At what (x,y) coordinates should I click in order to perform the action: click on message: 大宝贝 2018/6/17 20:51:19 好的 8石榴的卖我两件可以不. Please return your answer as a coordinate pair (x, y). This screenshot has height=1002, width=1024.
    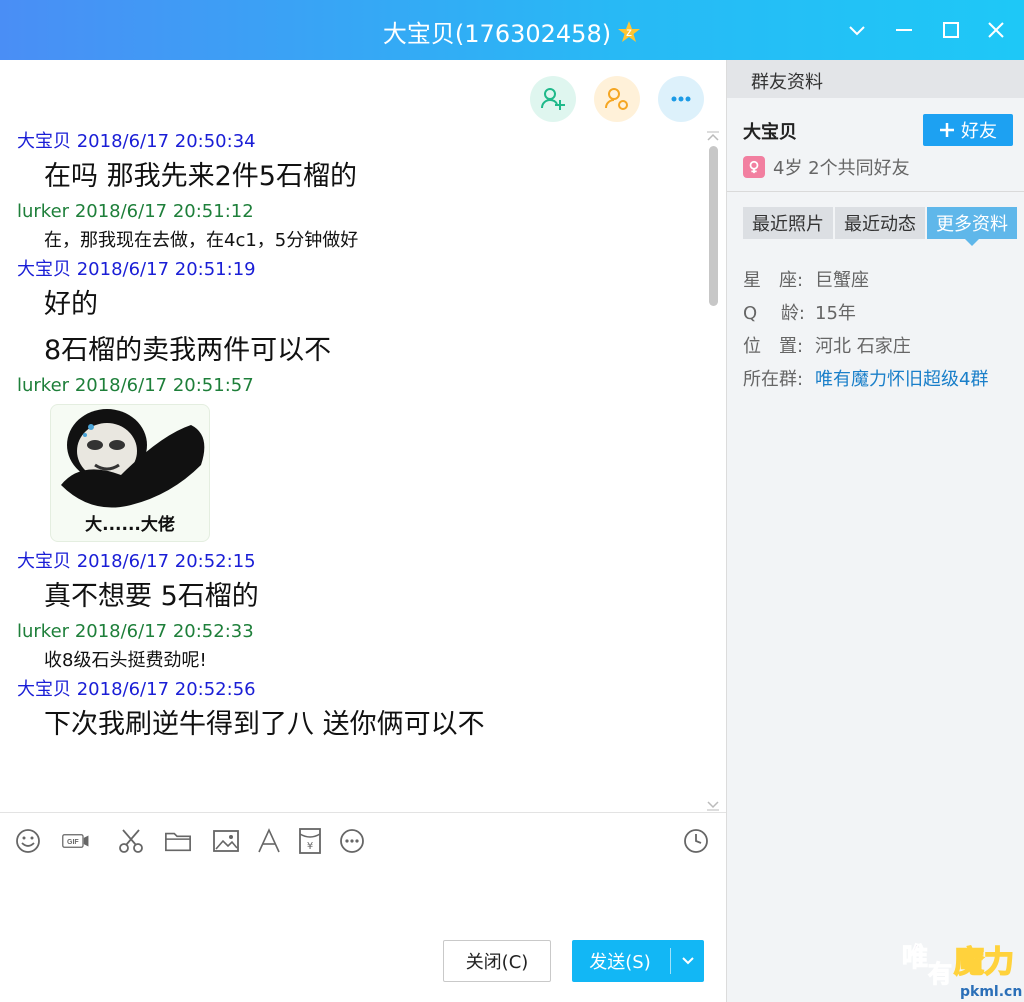
    Looking at the image, I should click on (350, 316).